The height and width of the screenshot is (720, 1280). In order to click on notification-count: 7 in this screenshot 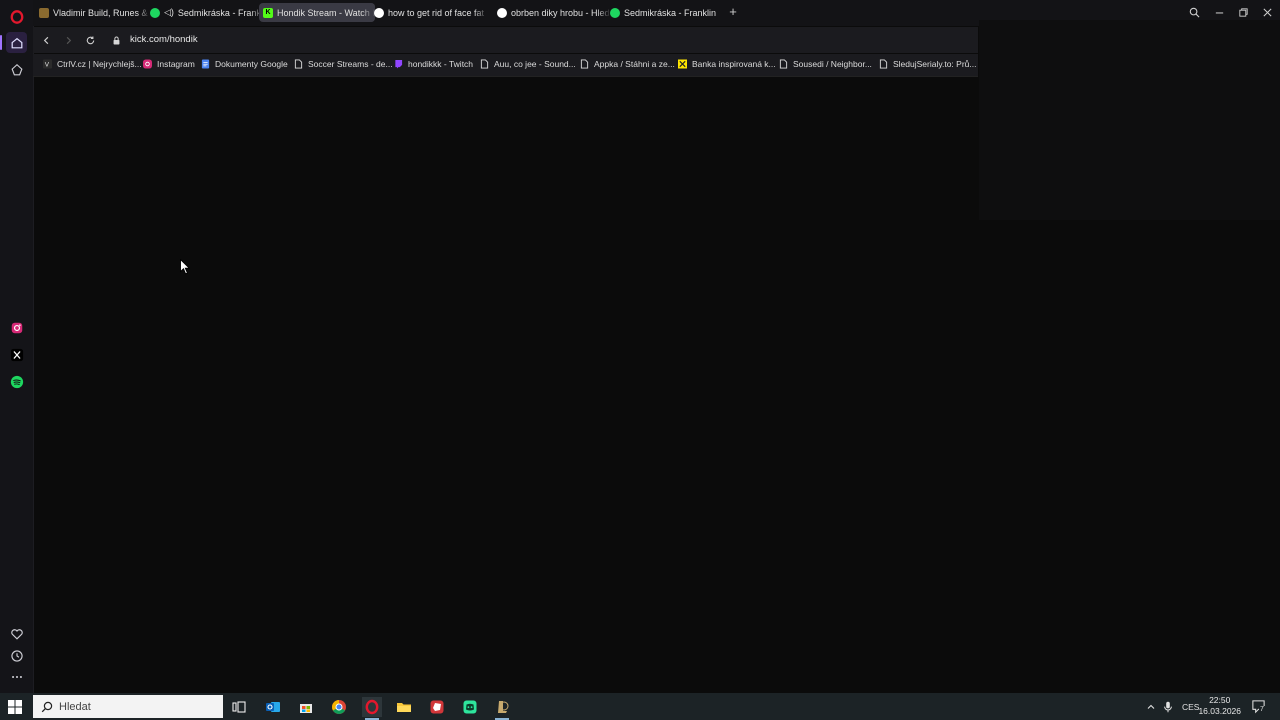, I will do `click(1262, 709)`.